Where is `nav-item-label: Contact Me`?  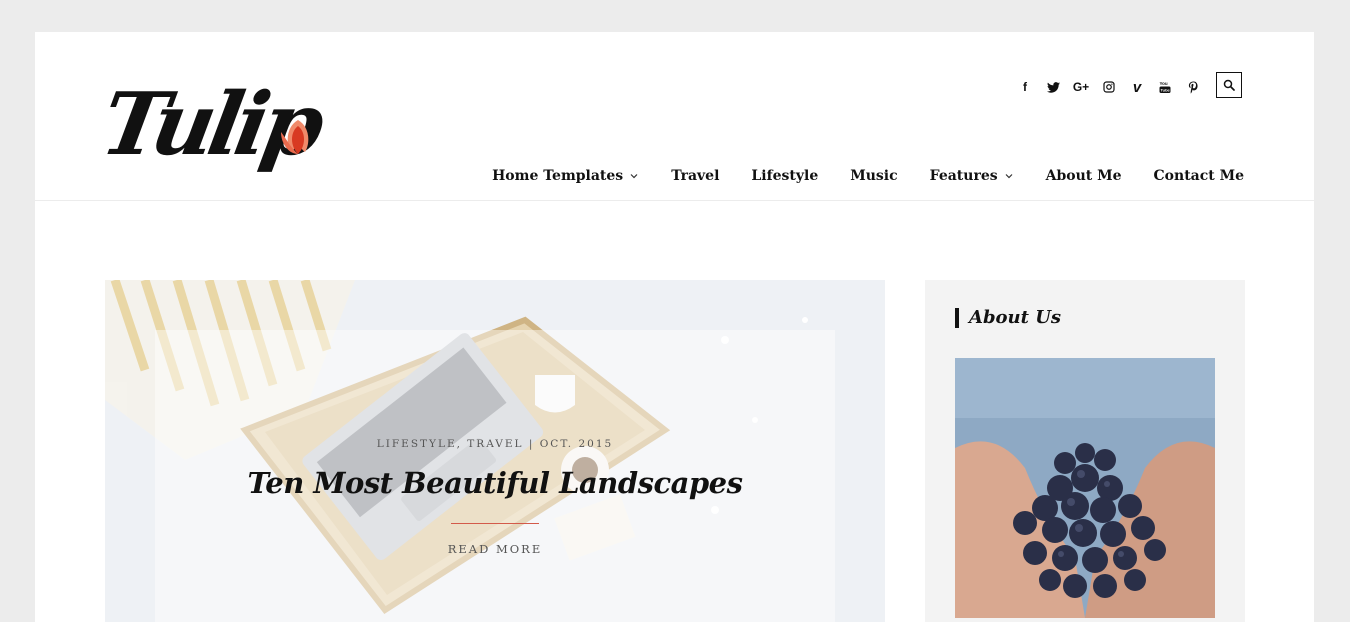
nav-item-label: Contact Me is located at coordinates (1198, 176).